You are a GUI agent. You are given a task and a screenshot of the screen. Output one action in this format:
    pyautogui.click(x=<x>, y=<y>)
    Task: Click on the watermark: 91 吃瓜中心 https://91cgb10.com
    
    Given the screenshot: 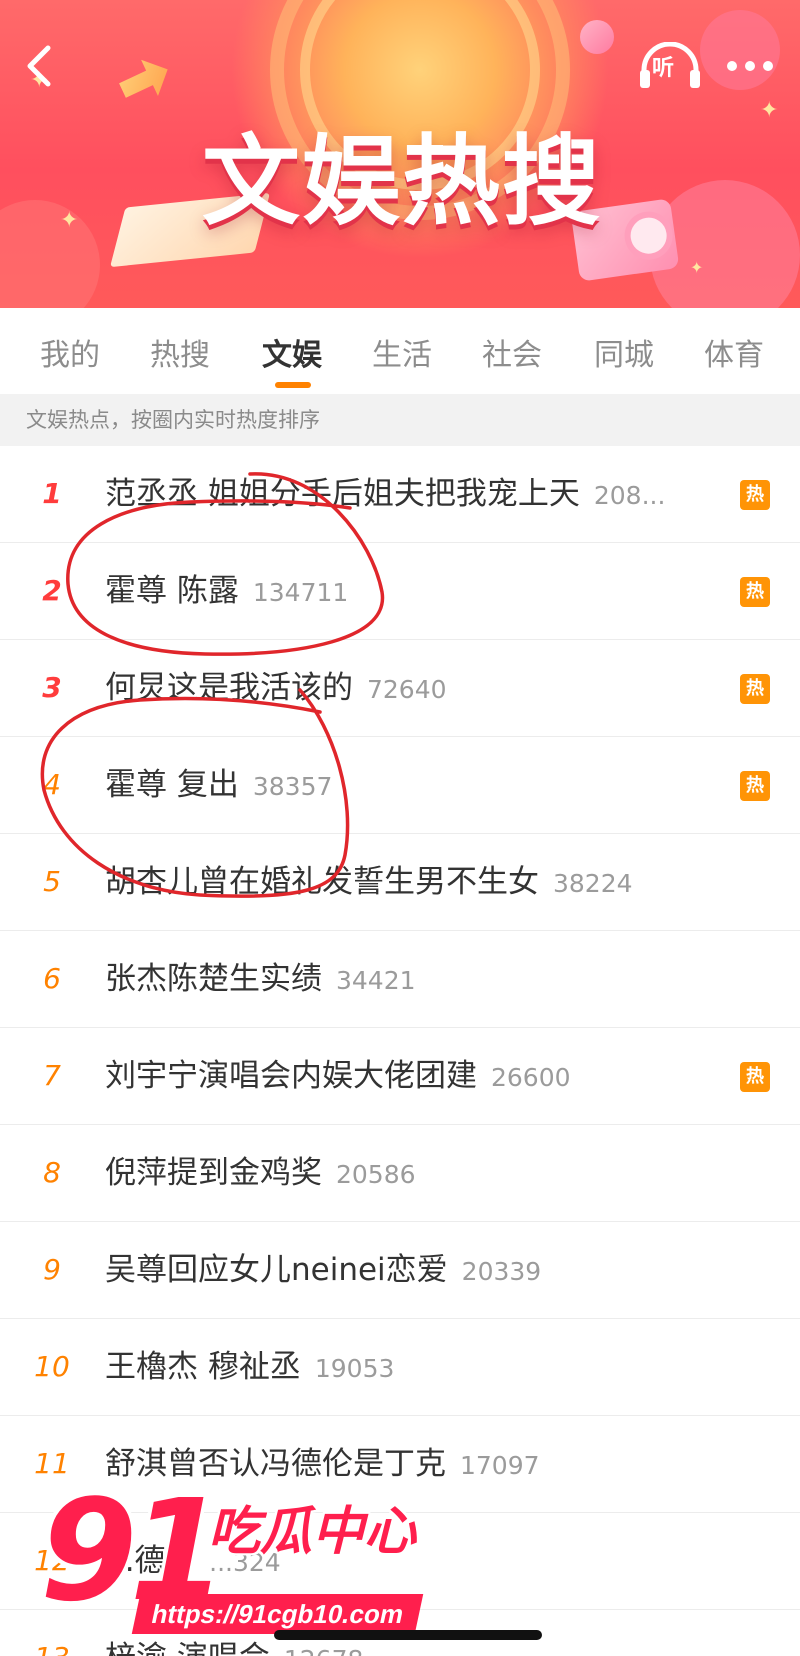 What is the action you would take?
    pyautogui.click(x=250, y=1562)
    